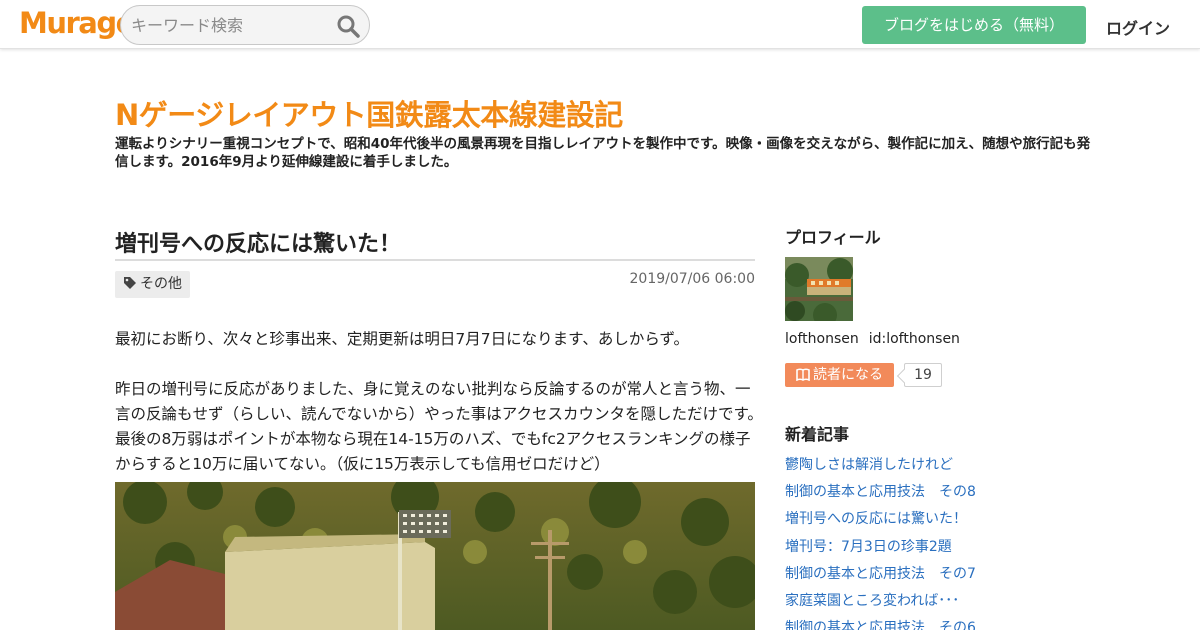 The width and height of the screenshot is (1200, 630). What do you see at coordinates (369, 113) in the screenshot?
I see `blog-title: Nゲージレイアウト国鉄露太本線建設記` at bounding box center [369, 113].